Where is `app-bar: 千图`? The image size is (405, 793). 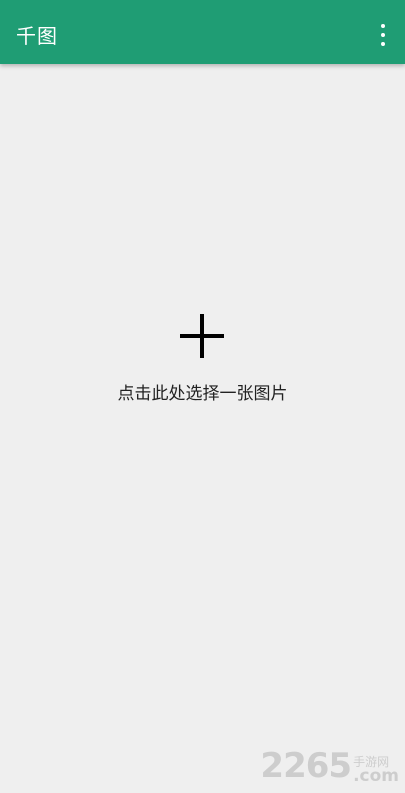
app-bar: 千图 is located at coordinates (202, 32).